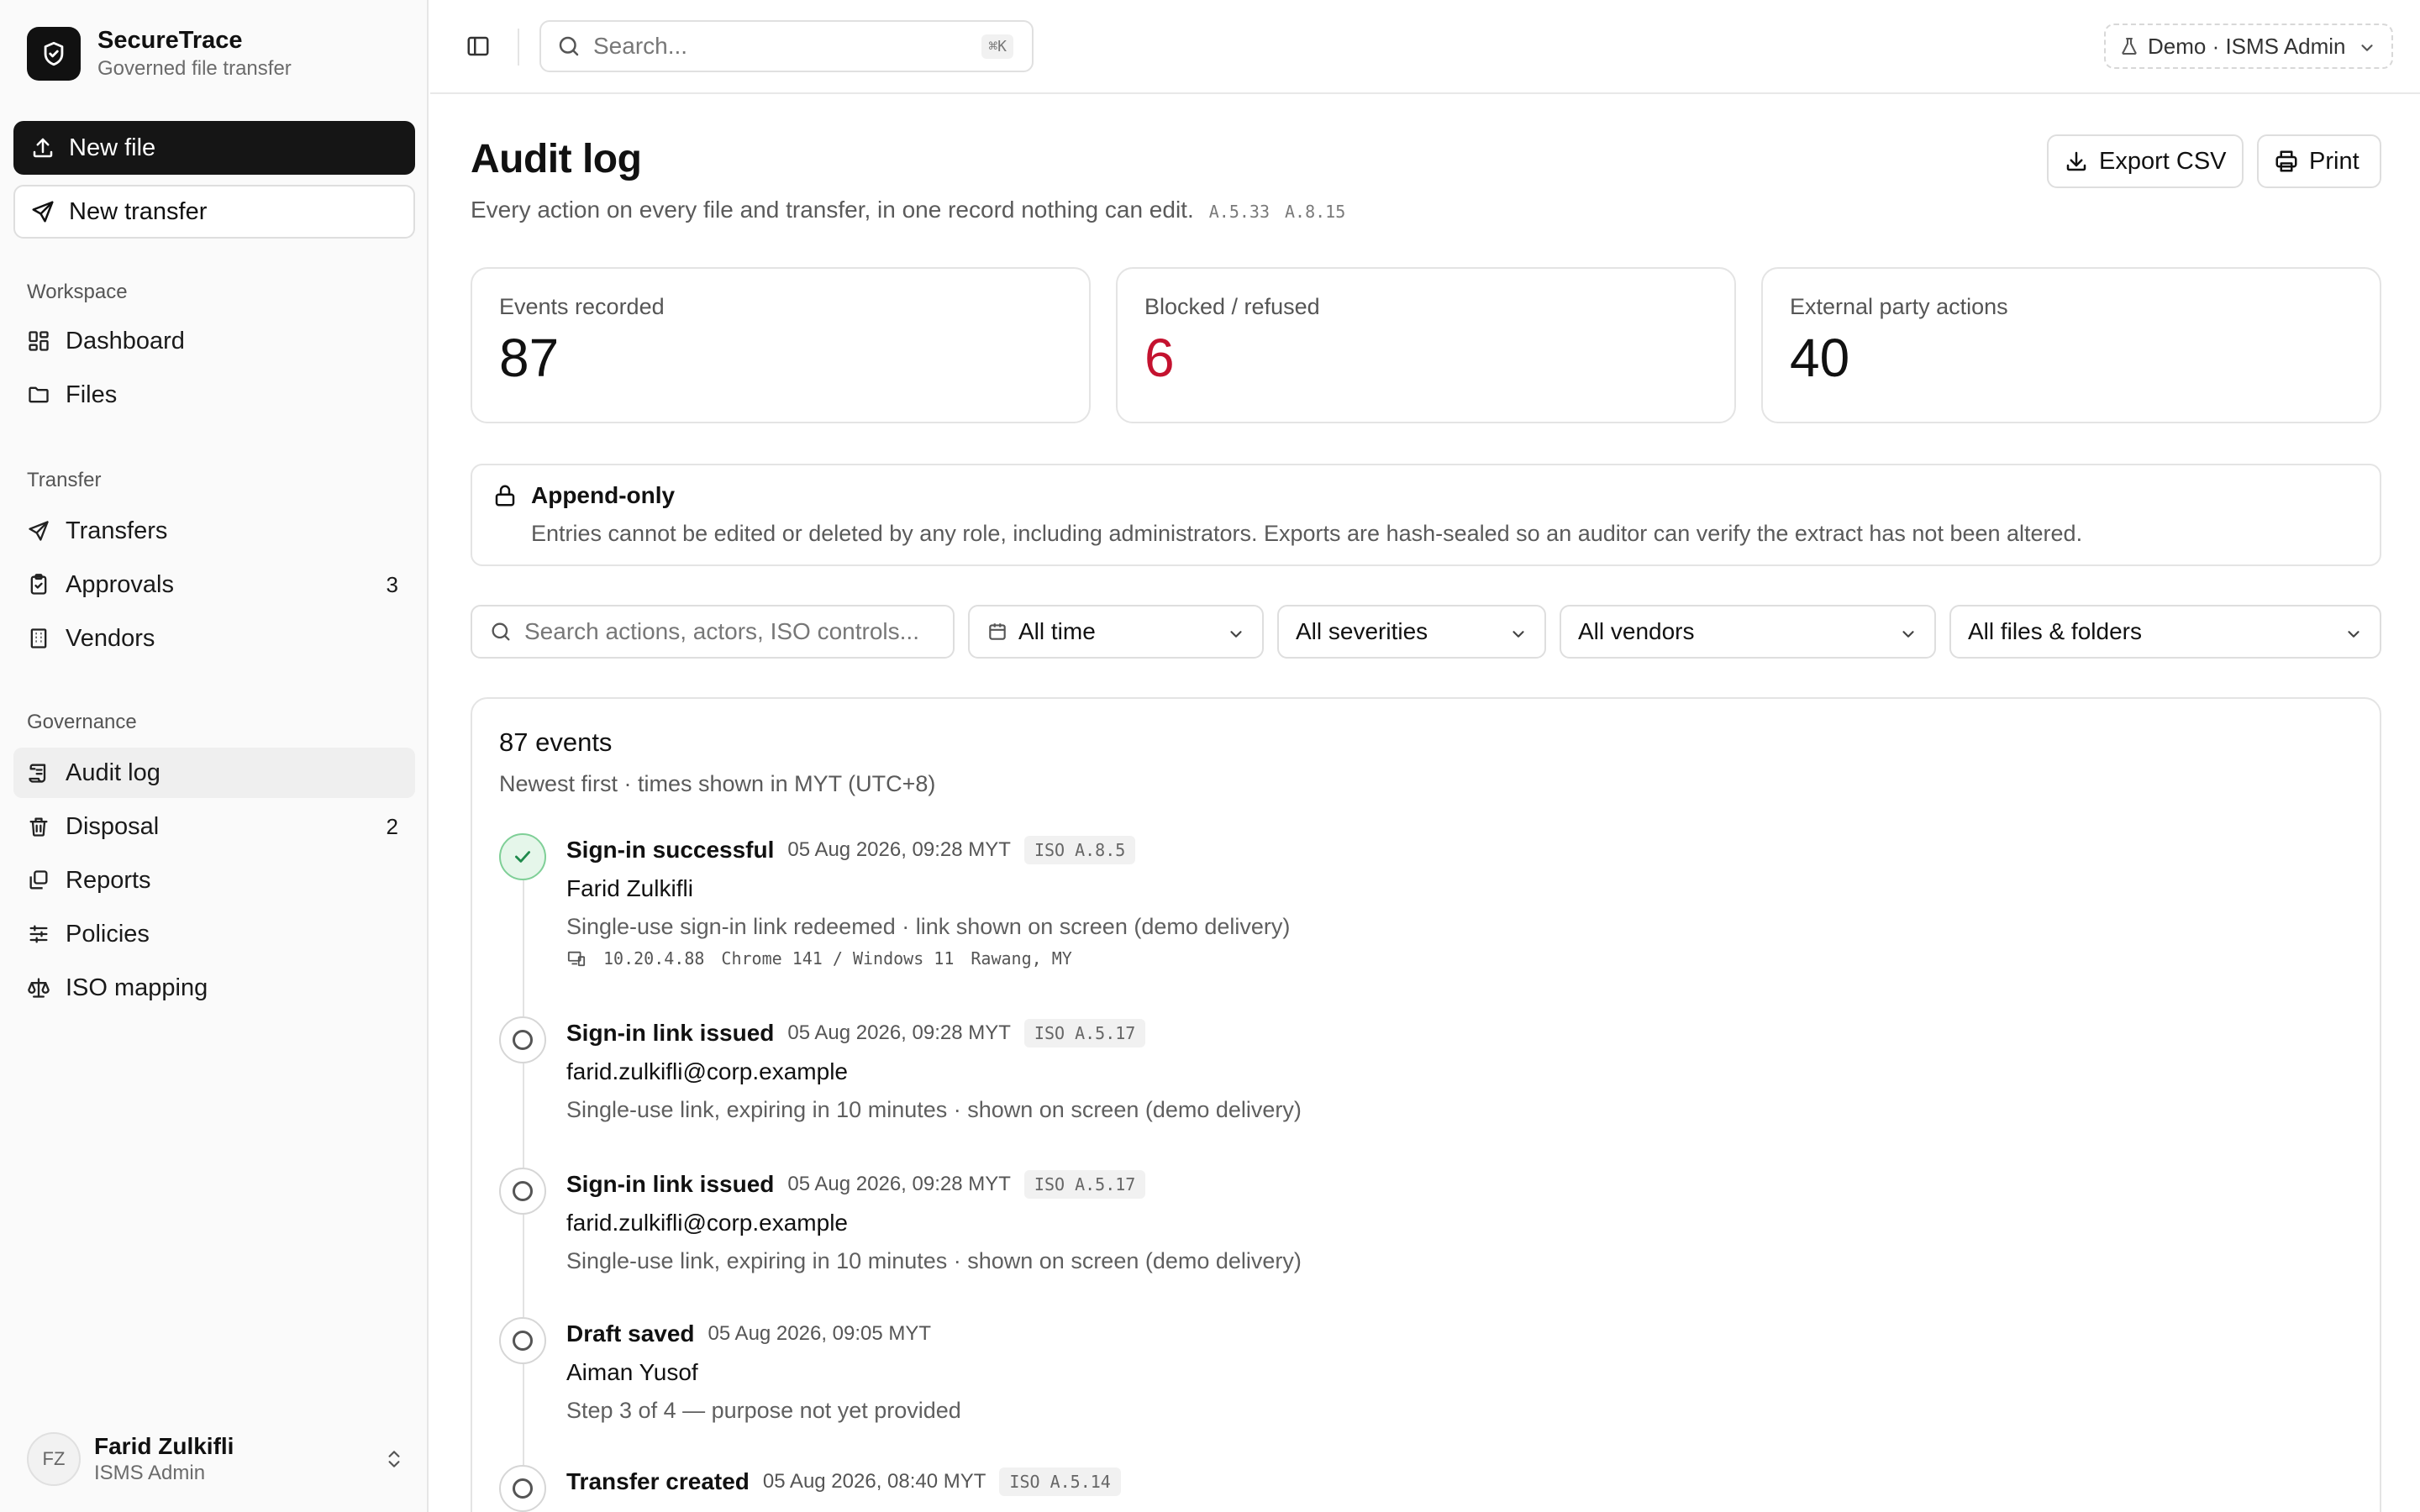 The height and width of the screenshot is (1512, 2420). Describe the element at coordinates (576, 958) in the screenshot. I see `devices-icon` at that location.